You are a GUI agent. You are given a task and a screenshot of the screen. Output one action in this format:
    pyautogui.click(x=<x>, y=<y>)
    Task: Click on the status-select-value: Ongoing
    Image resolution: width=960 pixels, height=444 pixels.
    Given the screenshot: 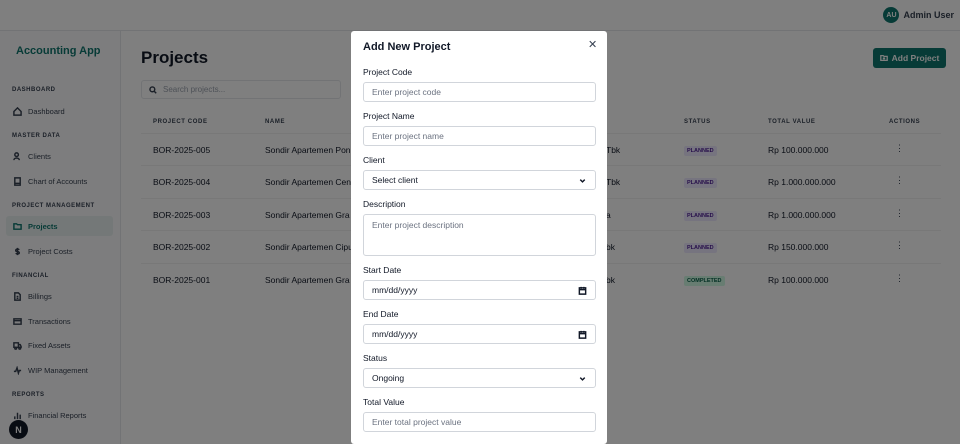 What is the action you would take?
    pyautogui.click(x=388, y=378)
    